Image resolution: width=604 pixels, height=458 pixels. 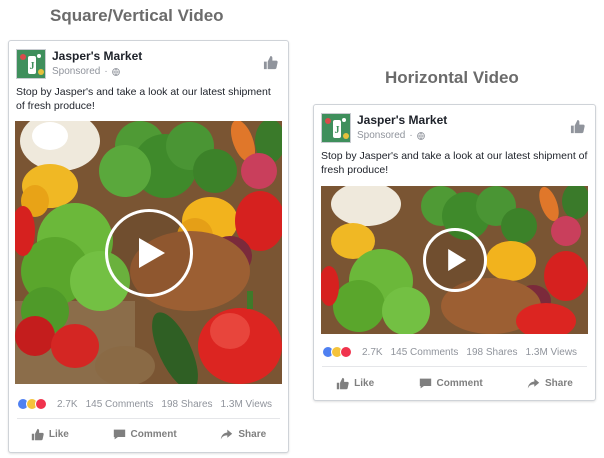 I want to click on video-horizontal, so click(x=454, y=260).